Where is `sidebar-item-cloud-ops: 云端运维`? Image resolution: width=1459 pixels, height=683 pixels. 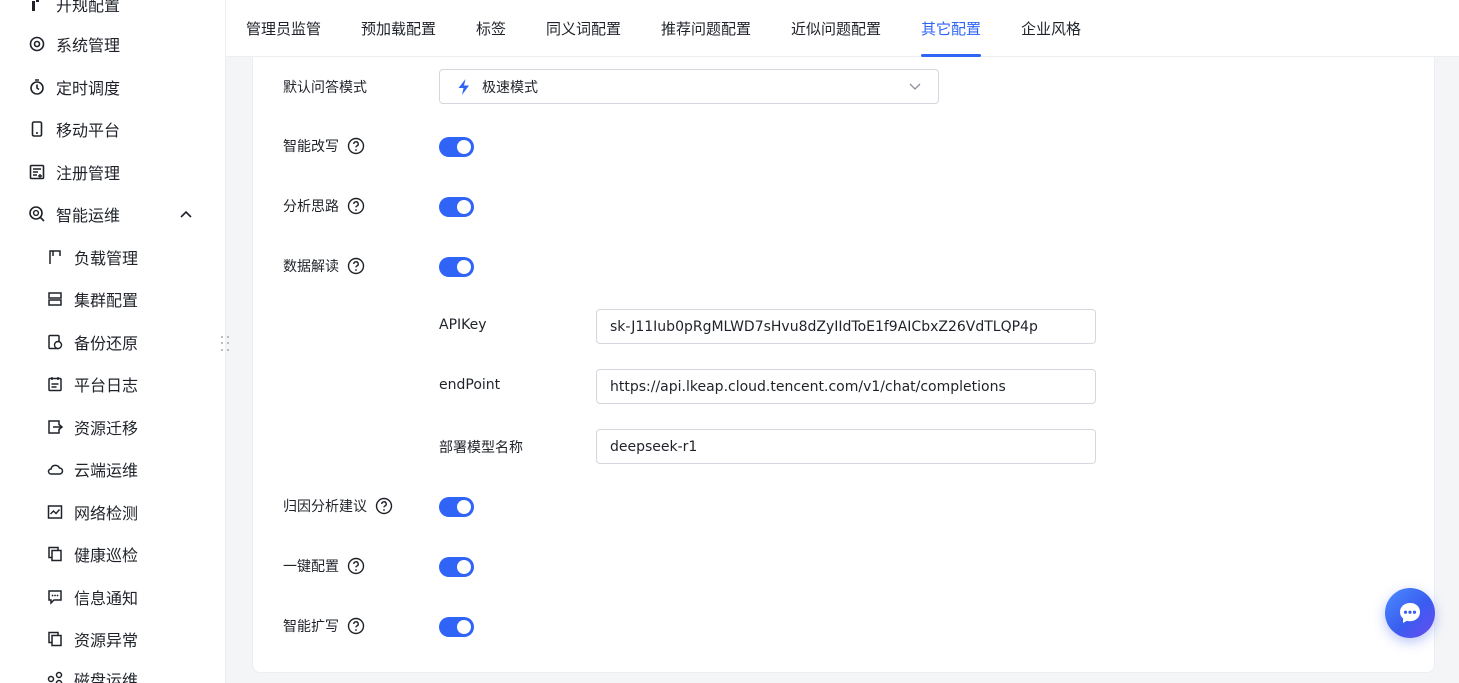
sidebar-item-cloud-ops: 云端运维 is located at coordinates (135, 469).